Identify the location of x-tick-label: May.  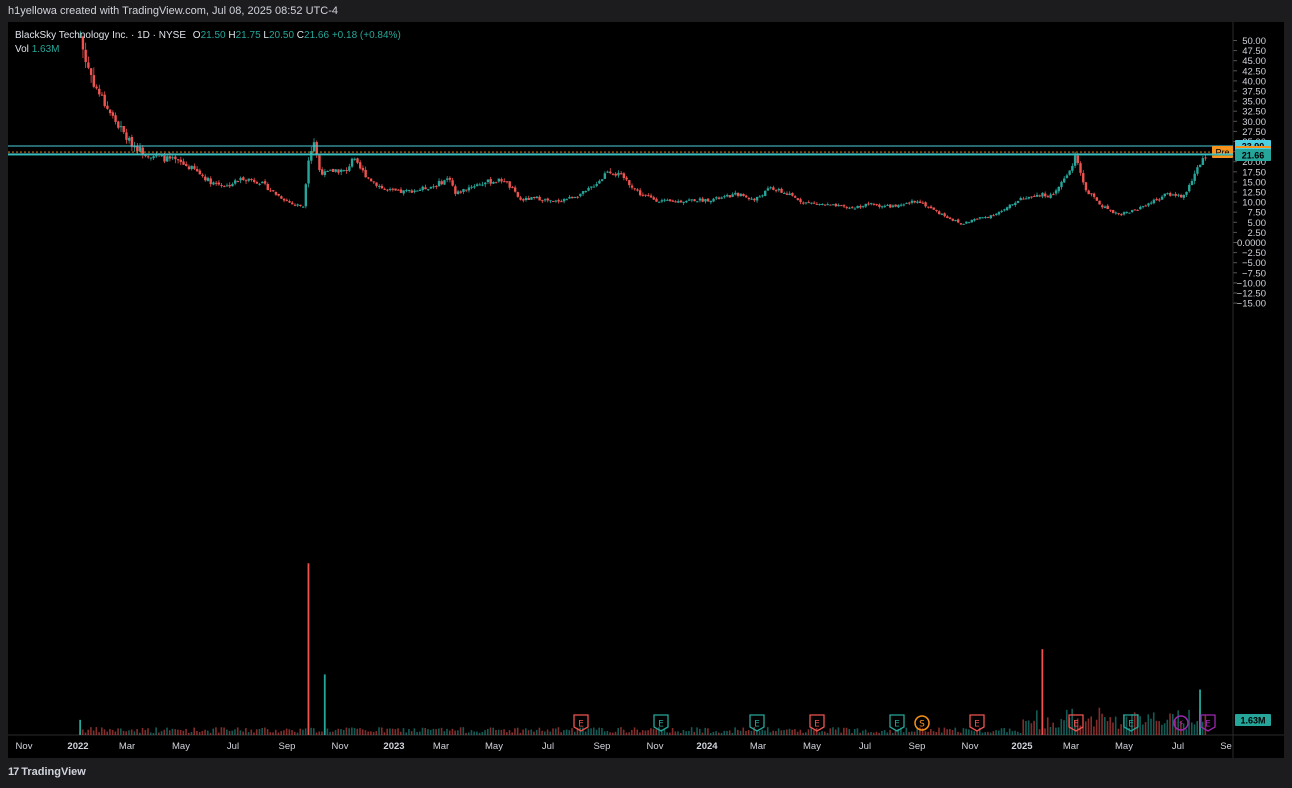
(812, 746).